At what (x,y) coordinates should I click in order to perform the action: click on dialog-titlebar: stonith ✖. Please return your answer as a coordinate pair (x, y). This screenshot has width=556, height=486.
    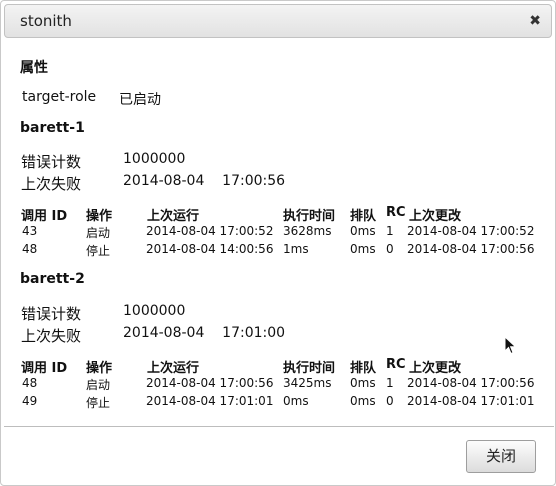
    Looking at the image, I should click on (278, 21).